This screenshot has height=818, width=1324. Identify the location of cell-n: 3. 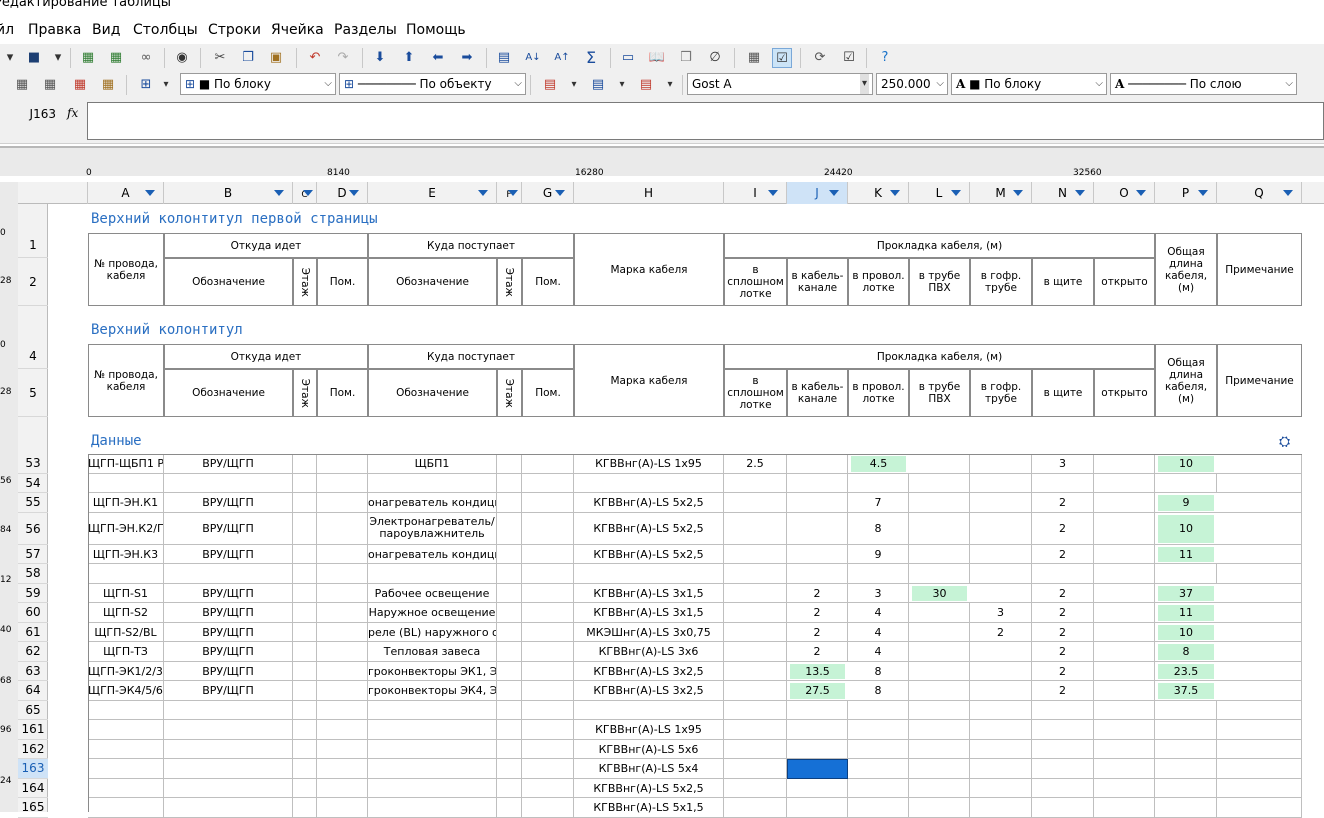
(1063, 464).